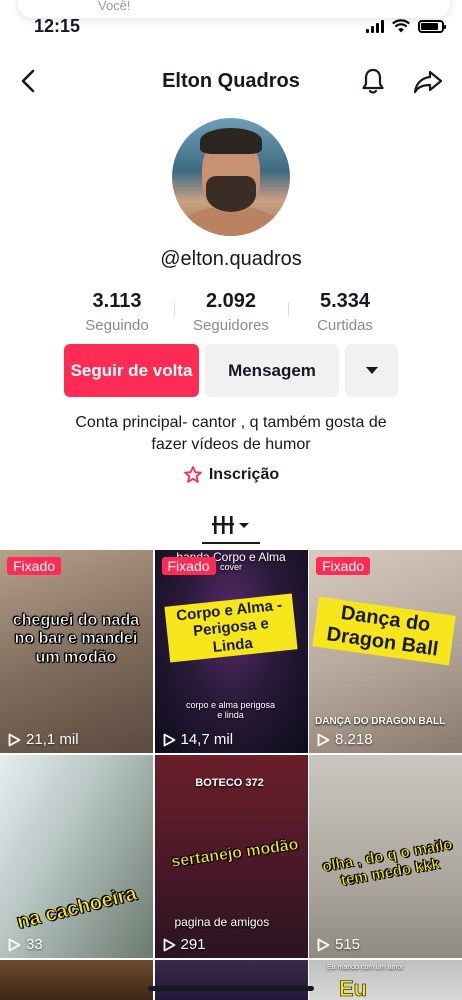 This screenshot has width=462, height=1000. I want to click on videos-grid-tab-icon, so click(231, 526).